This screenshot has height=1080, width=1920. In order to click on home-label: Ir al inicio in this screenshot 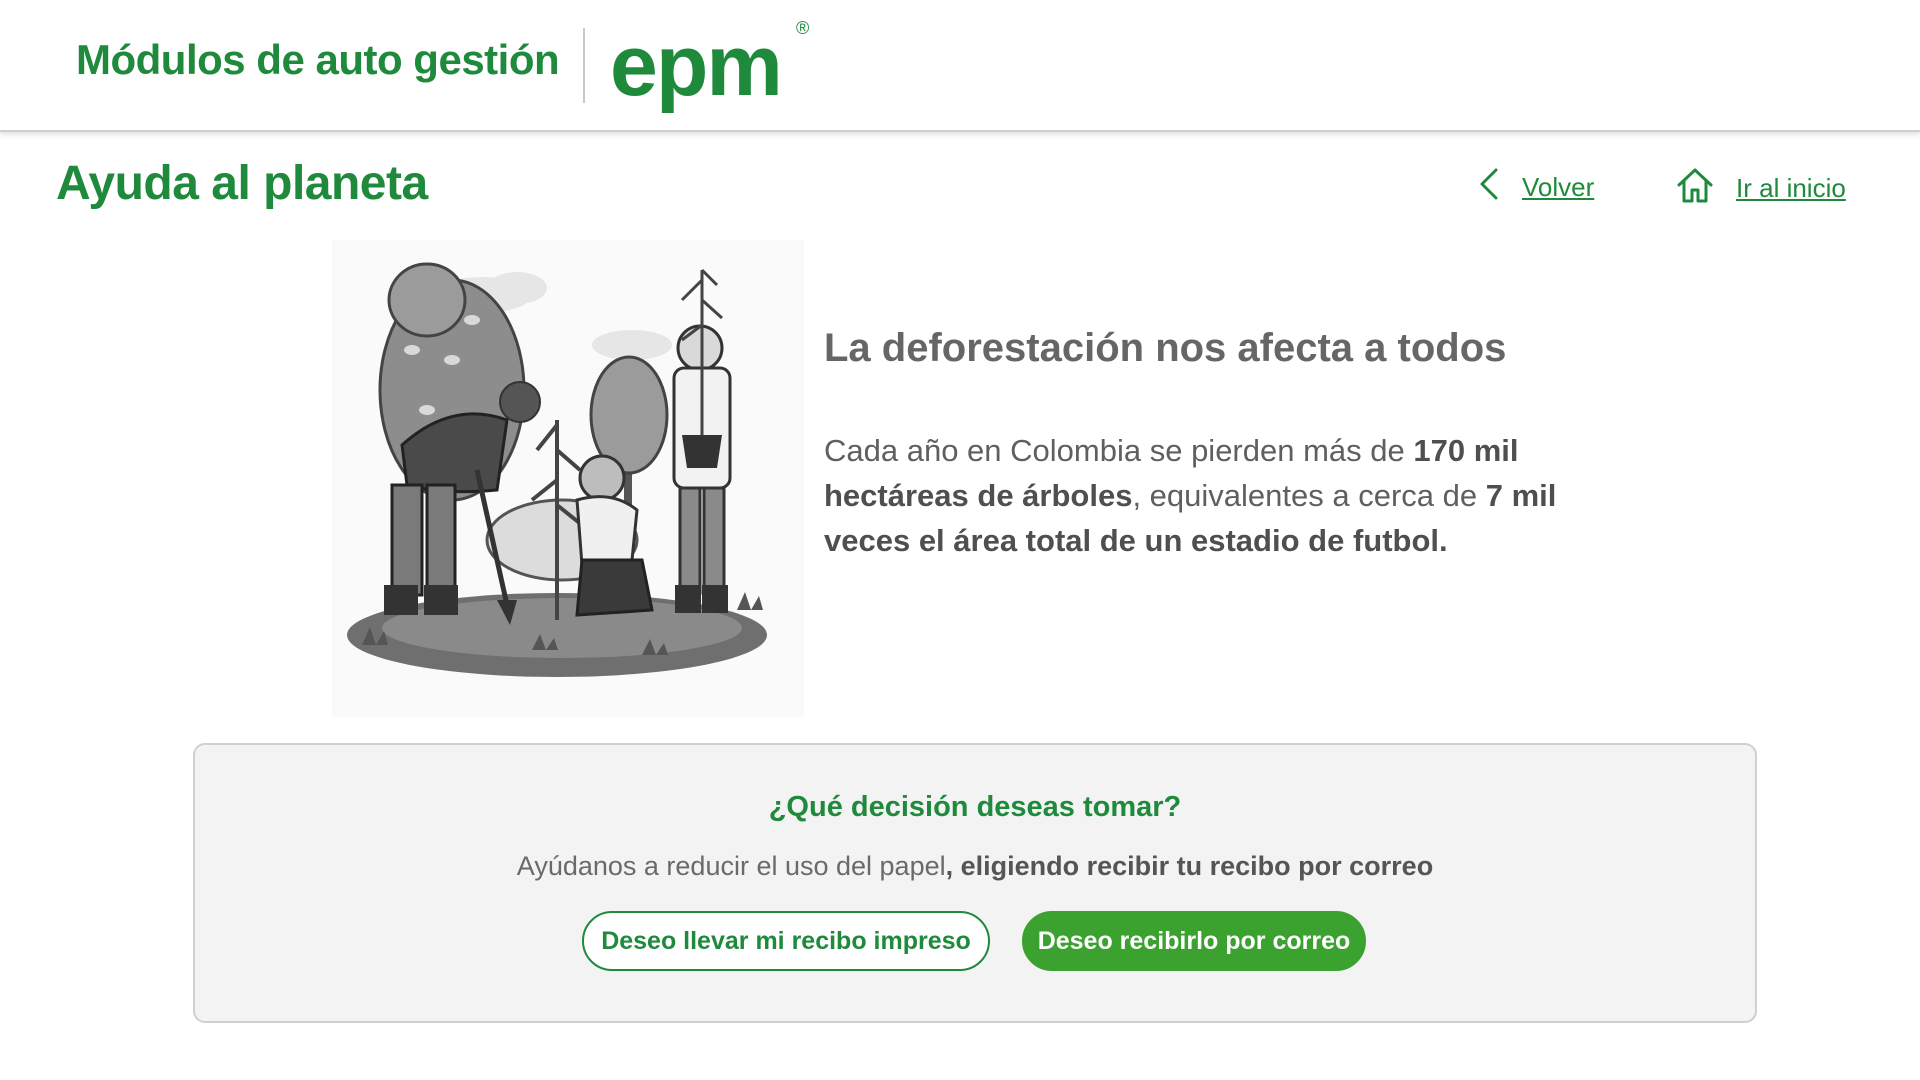, I will do `click(1791, 188)`.